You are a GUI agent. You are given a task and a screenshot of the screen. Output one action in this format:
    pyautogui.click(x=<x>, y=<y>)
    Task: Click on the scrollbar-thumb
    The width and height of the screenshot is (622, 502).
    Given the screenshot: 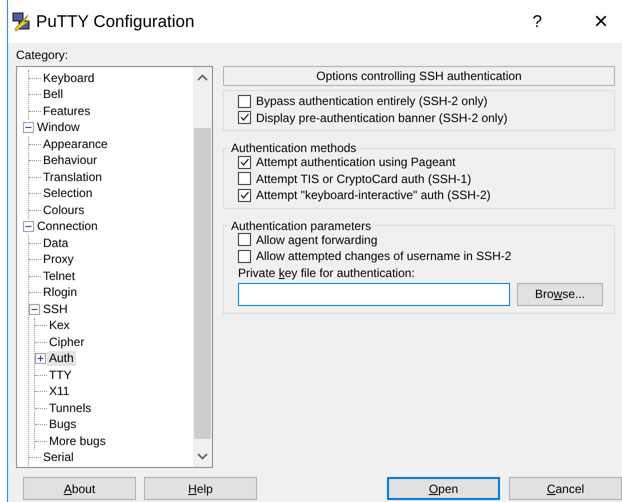 What is the action you would take?
    pyautogui.click(x=202, y=283)
    